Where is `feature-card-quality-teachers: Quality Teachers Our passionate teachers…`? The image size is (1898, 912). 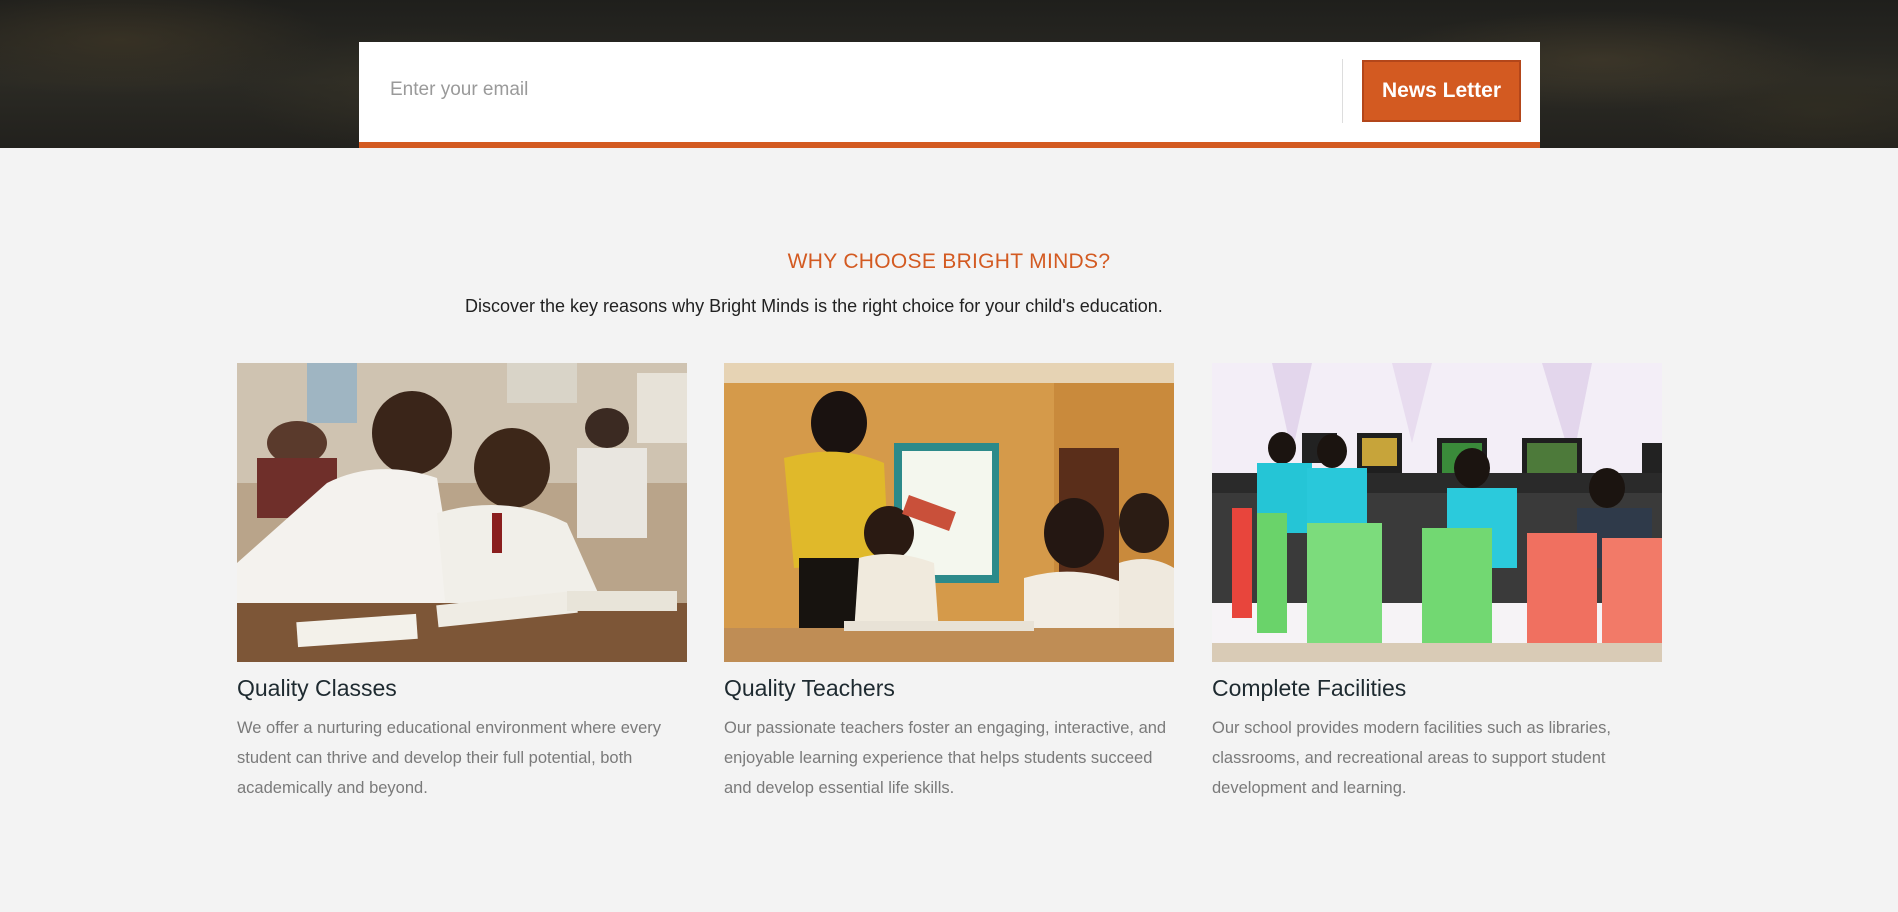 feature-card-quality-teachers: Quality Teachers Our passionate teachers… is located at coordinates (949, 583).